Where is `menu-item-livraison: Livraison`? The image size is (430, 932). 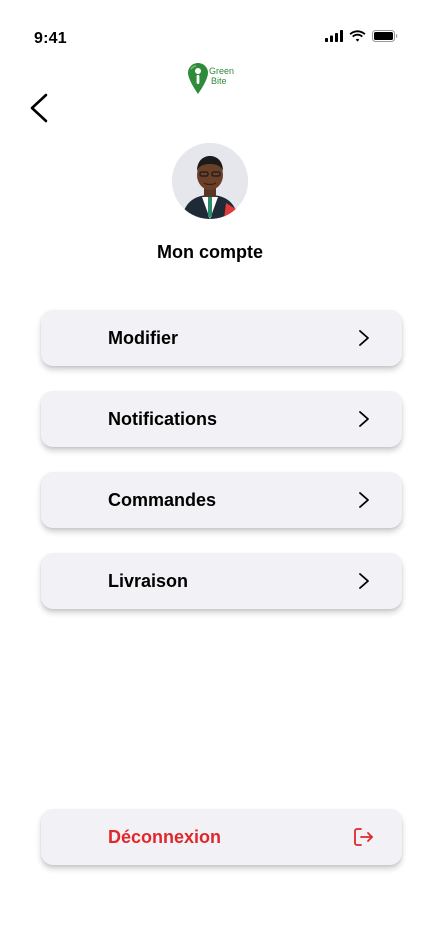
menu-item-livraison: Livraison is located at coordinates (221, 581).